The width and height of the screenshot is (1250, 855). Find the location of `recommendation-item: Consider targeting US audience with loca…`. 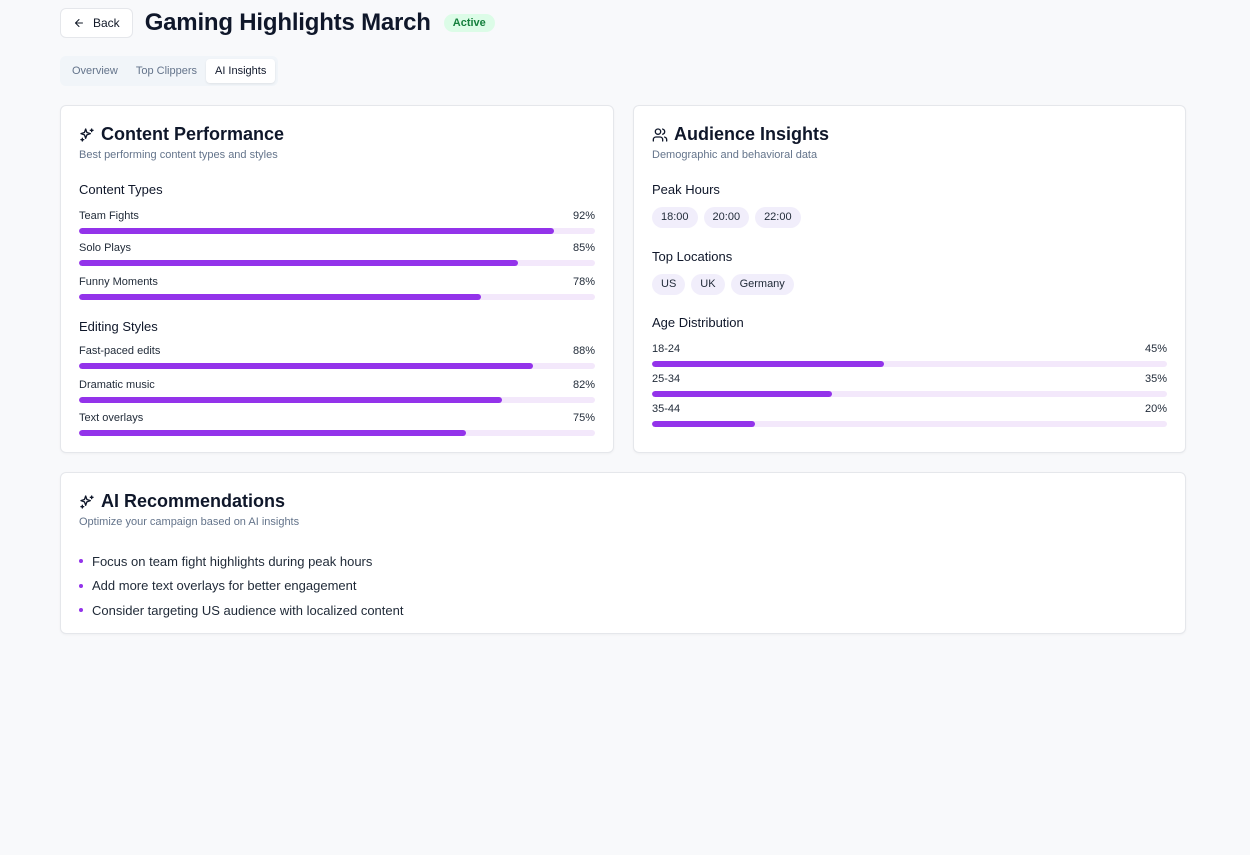

recommendation-item: Consider targeting US audience with loca… is located at coordinates (241, 610).